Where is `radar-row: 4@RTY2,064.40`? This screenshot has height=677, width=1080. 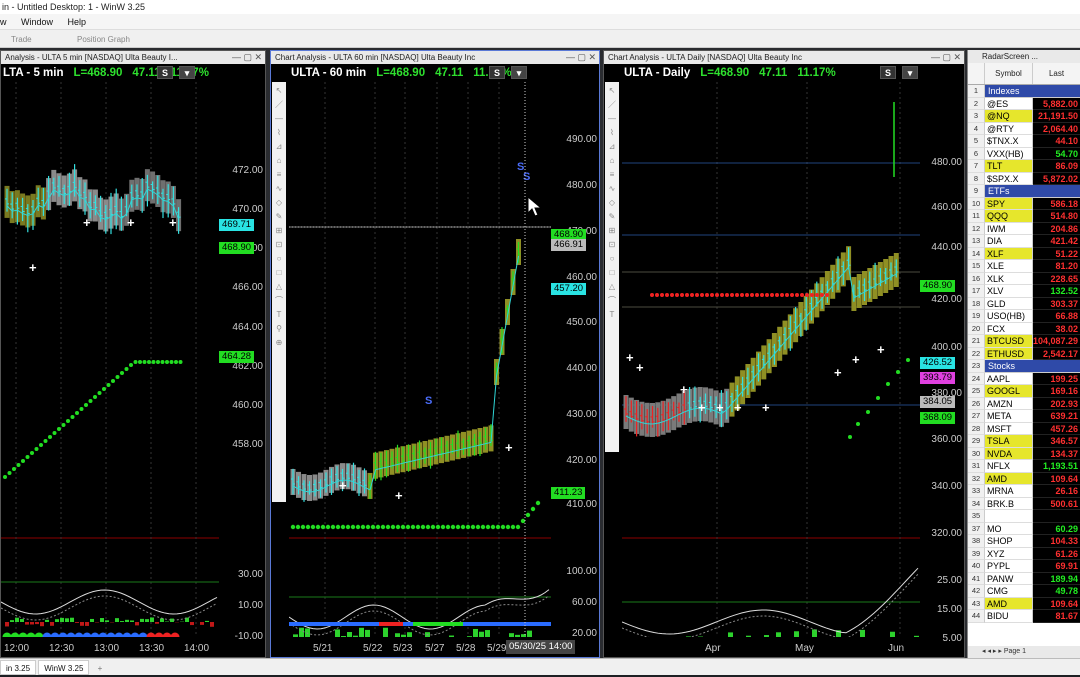 radar-row: 4@RTY2,064.40 is located at coordinates (1024, 129).